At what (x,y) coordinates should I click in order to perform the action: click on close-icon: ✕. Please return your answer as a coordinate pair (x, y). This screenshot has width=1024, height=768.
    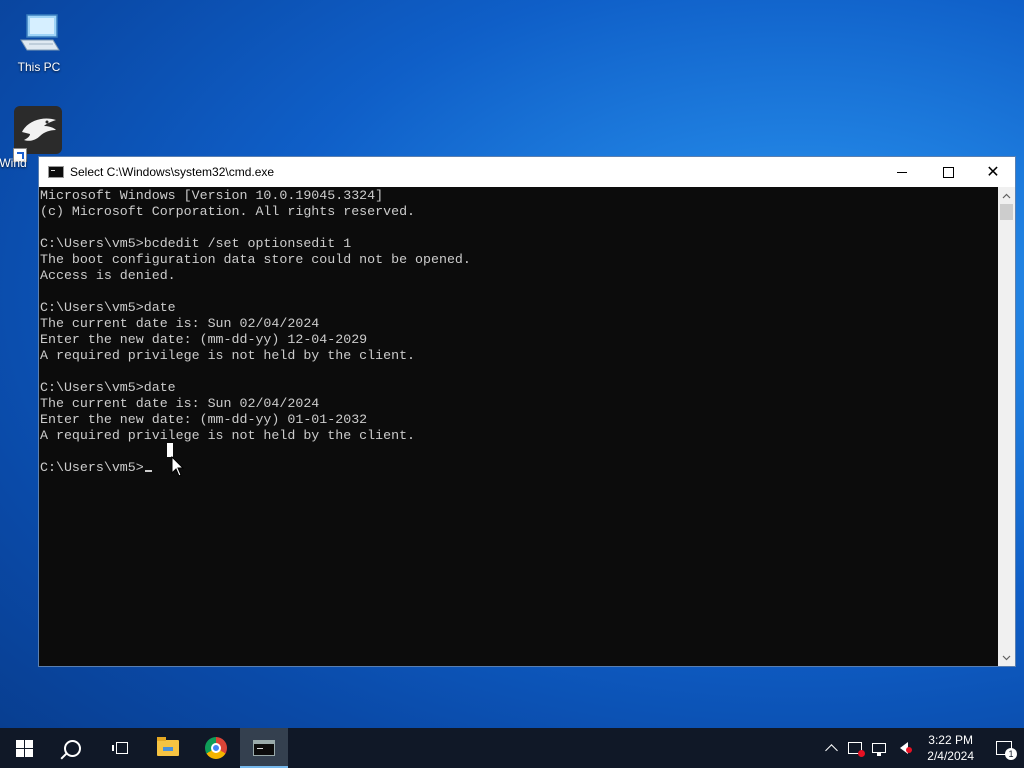
    Looking at the image, I should click on (993, 171).